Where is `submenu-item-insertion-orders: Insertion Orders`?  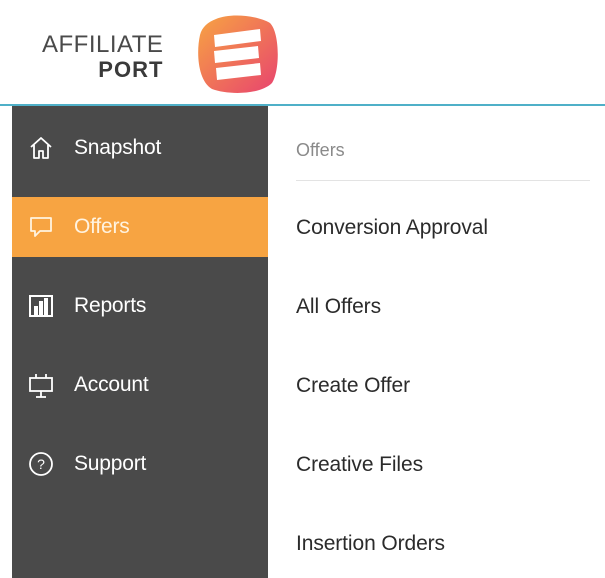
submenu-item-insertion-orders: Insertion Orders is located at coordinates (370, 544).